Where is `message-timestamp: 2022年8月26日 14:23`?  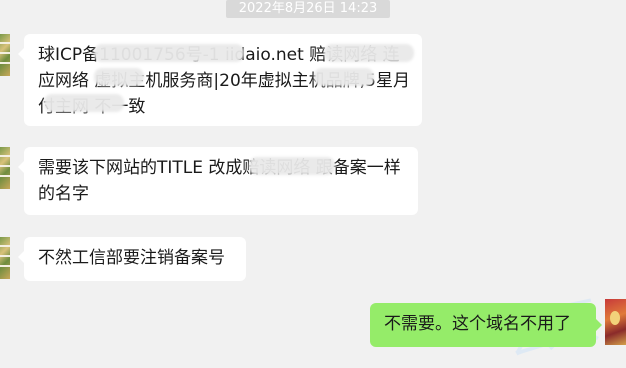 message-timestamp: 2022年8月26日 14:23 is located at coordinates (308, 9).